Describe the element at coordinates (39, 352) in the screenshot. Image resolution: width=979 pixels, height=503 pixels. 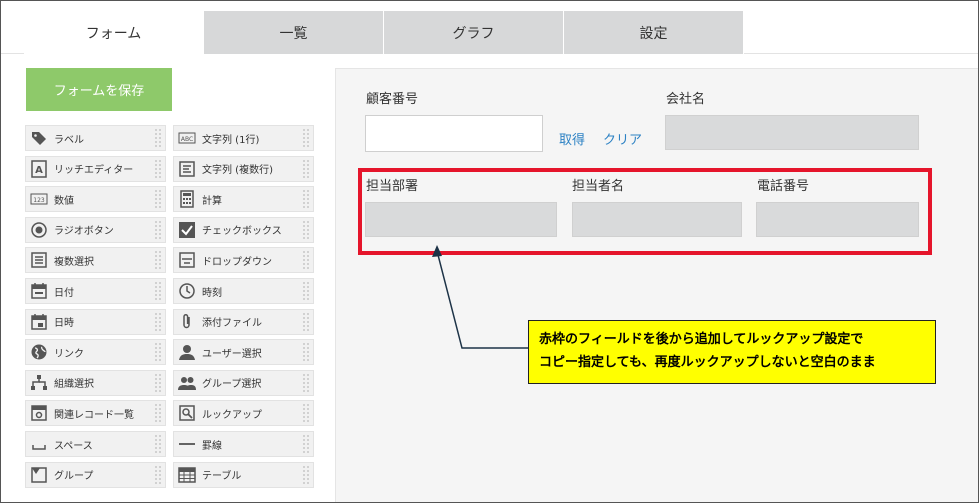
I see `globe-icon` at that location.